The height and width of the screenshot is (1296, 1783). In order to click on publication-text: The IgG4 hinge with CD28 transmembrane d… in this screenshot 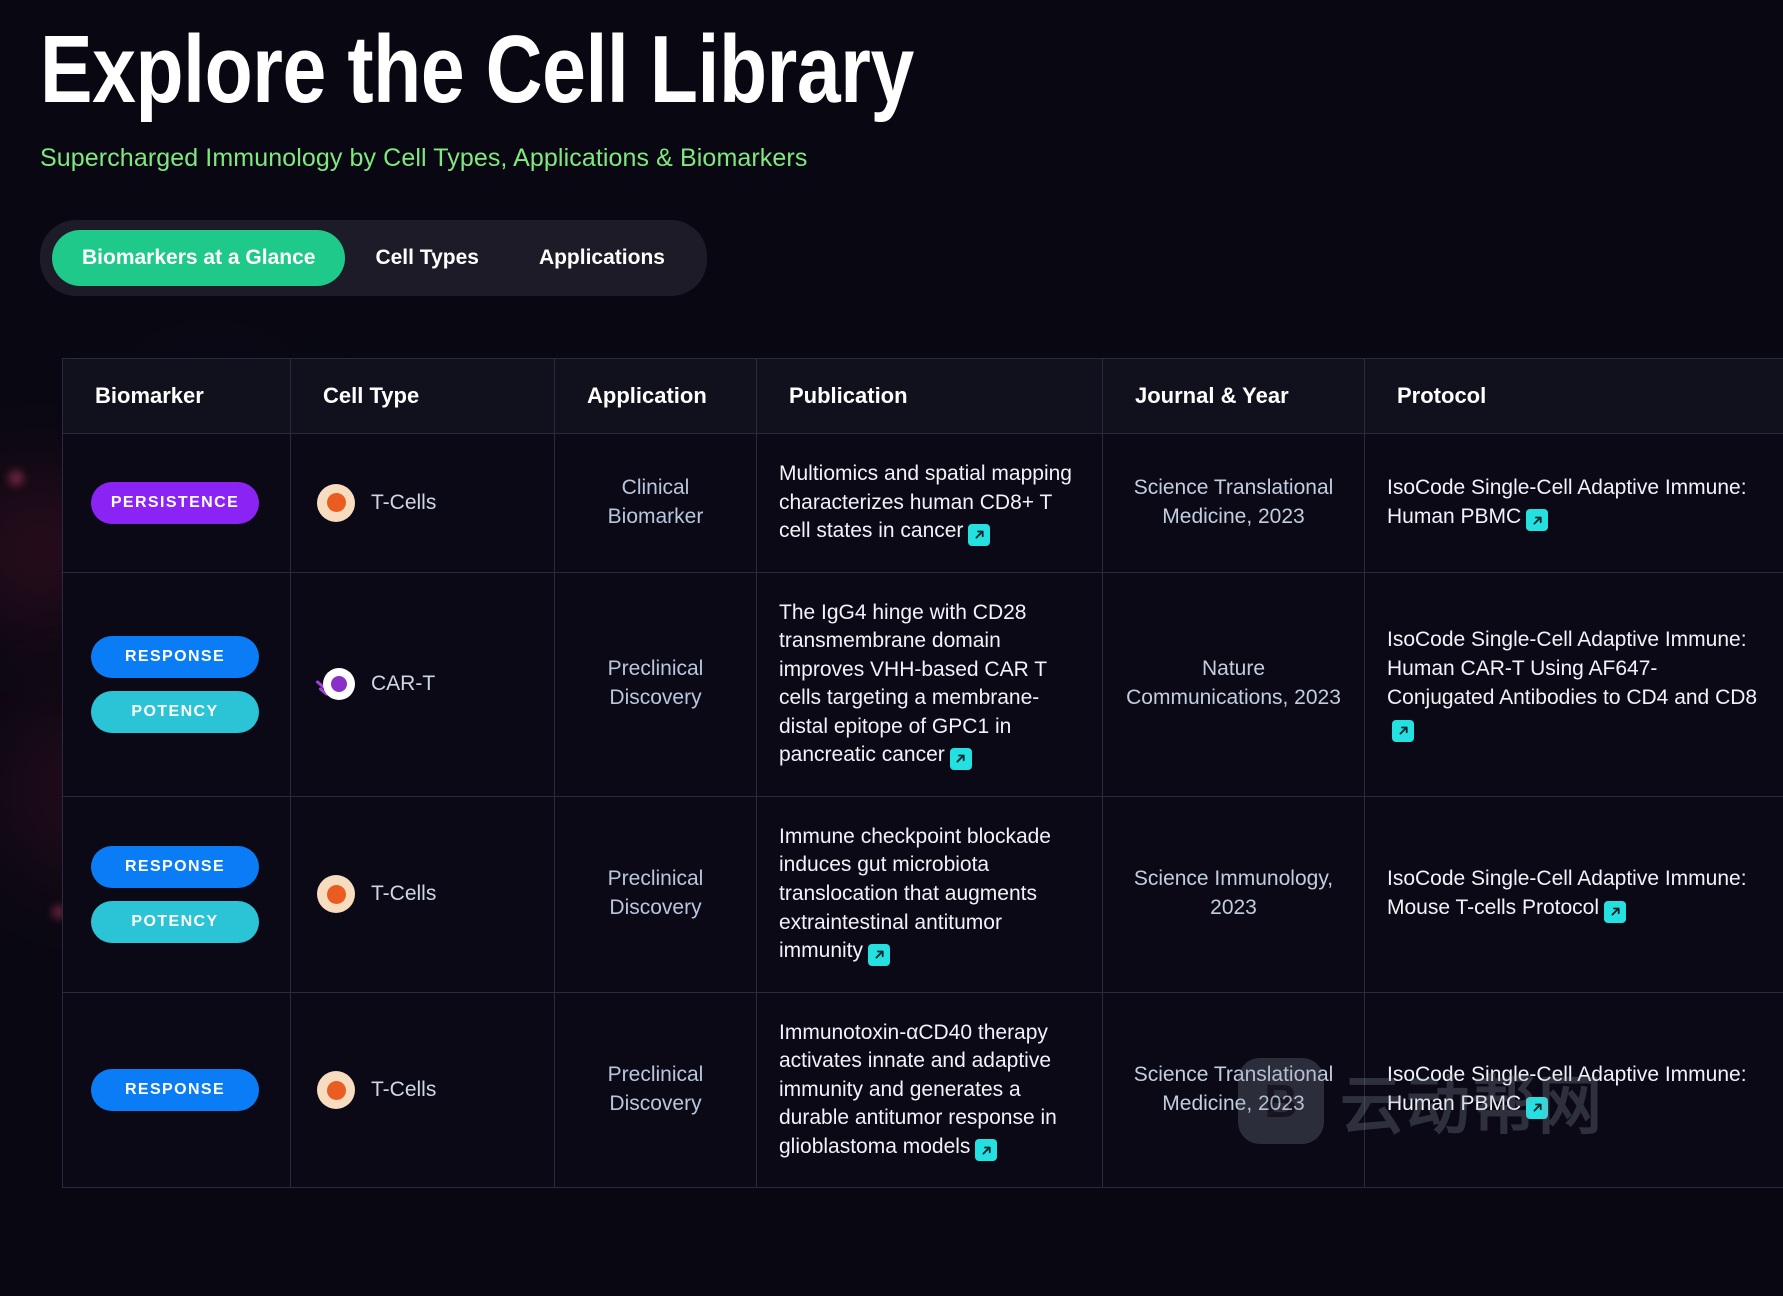, I will do `click(929, 684)`.